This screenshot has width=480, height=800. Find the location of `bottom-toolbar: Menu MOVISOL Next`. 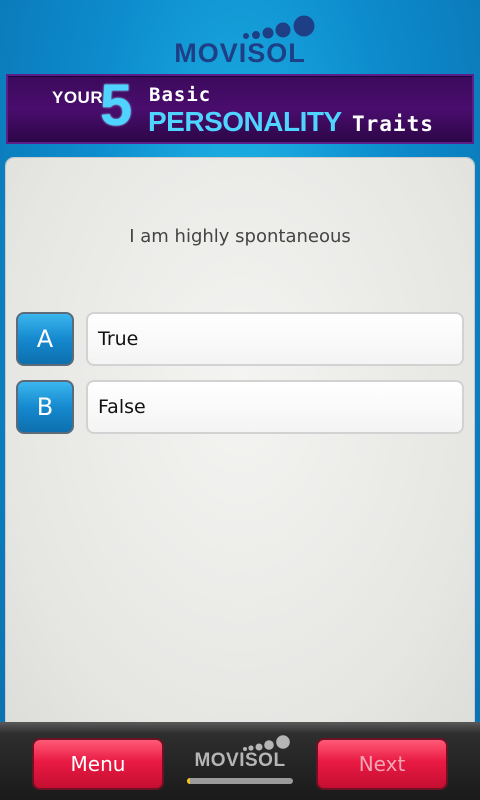

bottom-toolbar: Menu MOVISOL Next is located at coordinates (240, 761).